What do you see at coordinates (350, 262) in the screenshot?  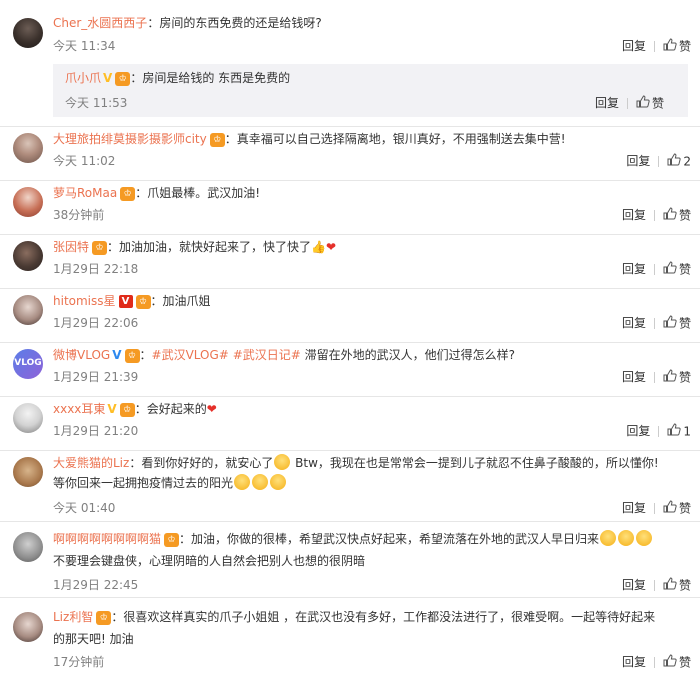 I see `comment-item: 张因特 ♔ ：加油加油，就快好起来了，快了快了👍❤ 1月29日 22:18 回复 赞` at bounding box center [350, 262].